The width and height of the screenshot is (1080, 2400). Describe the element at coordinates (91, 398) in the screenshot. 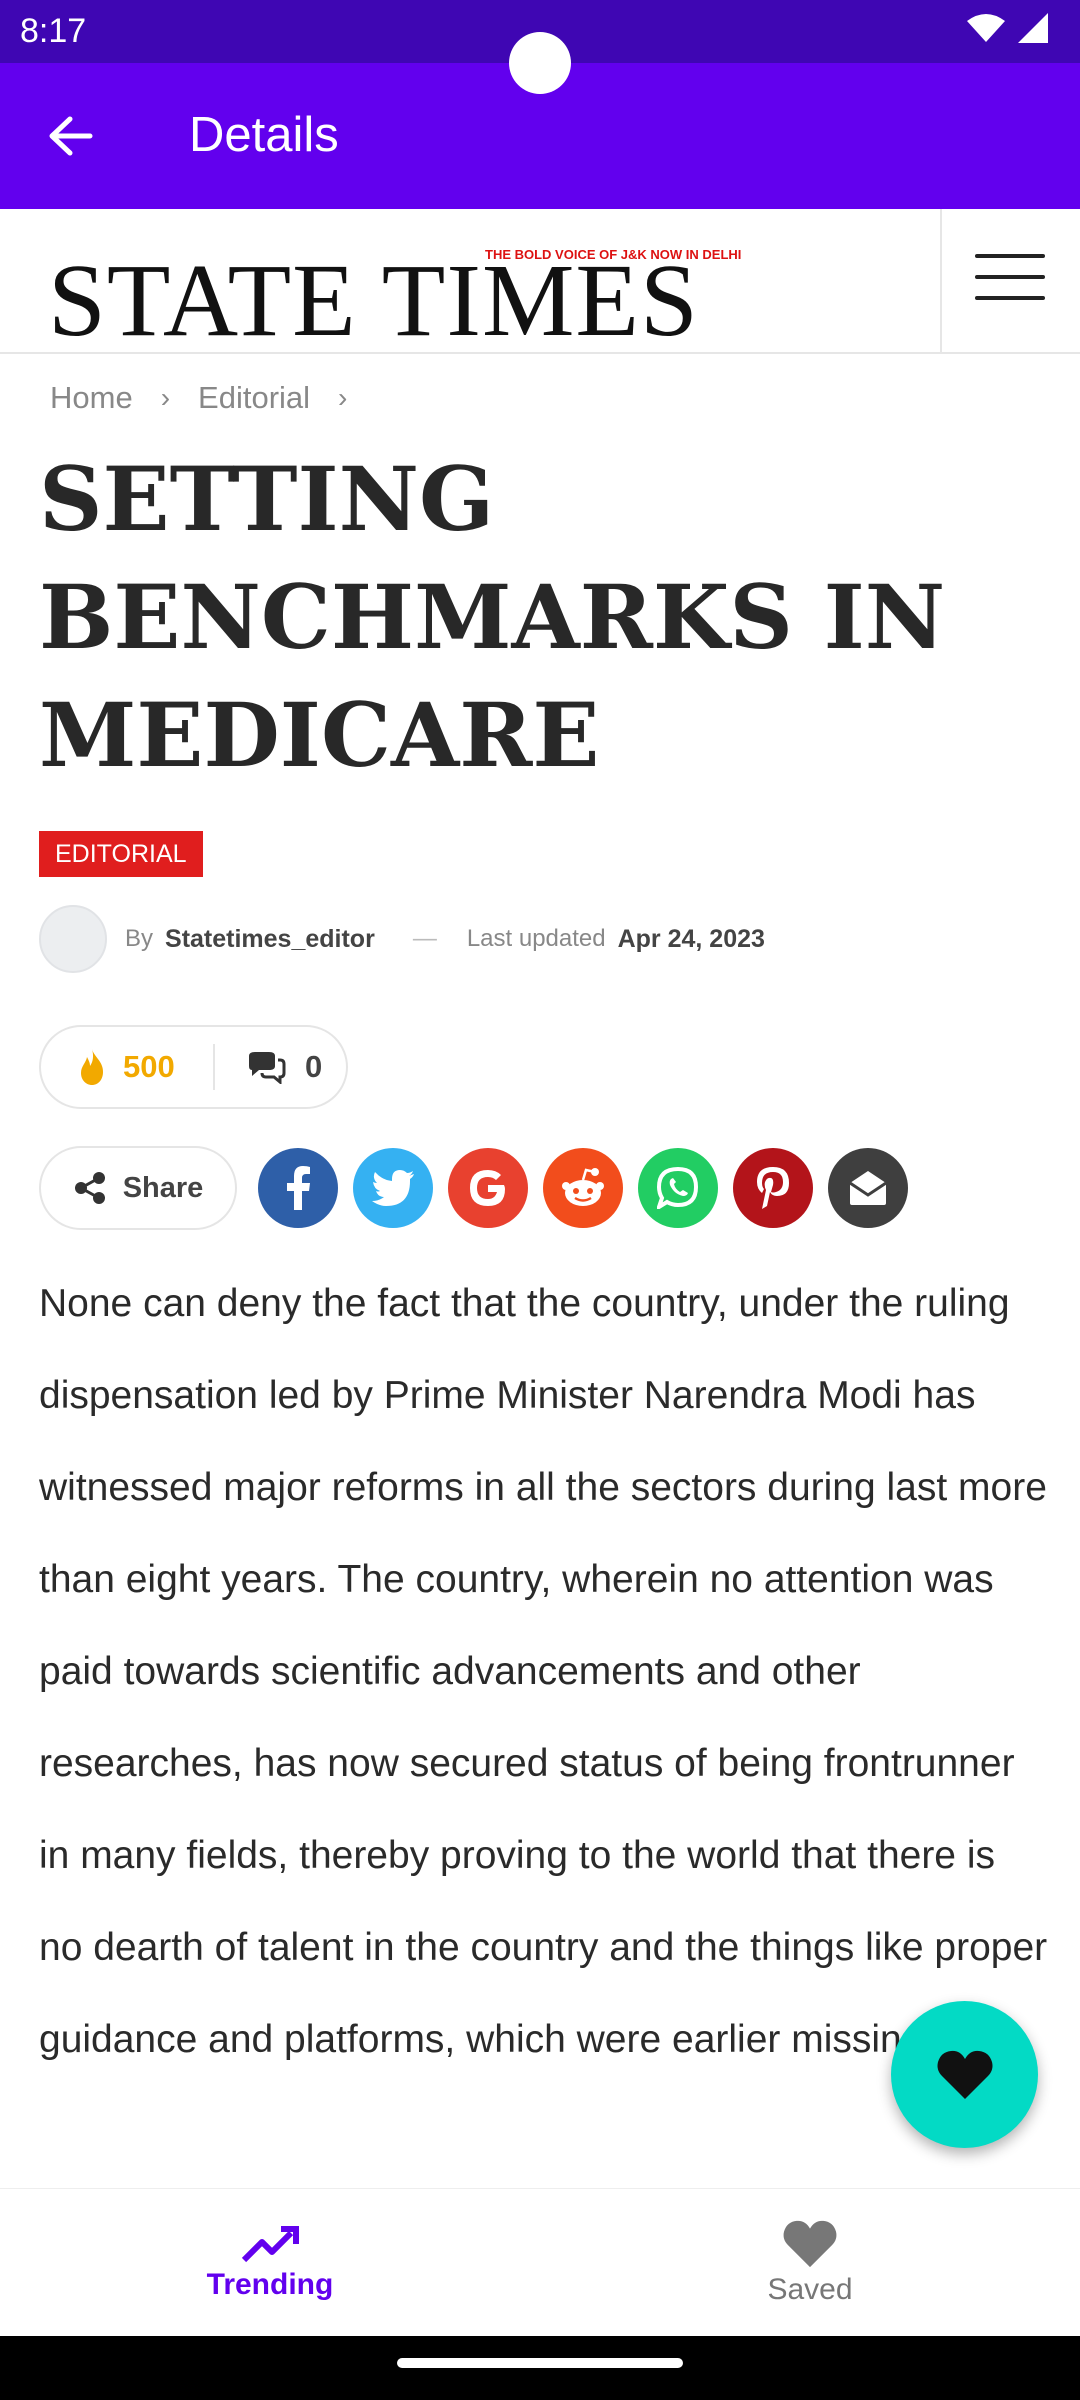

I see `breadcrumb-home: Home` at that location.